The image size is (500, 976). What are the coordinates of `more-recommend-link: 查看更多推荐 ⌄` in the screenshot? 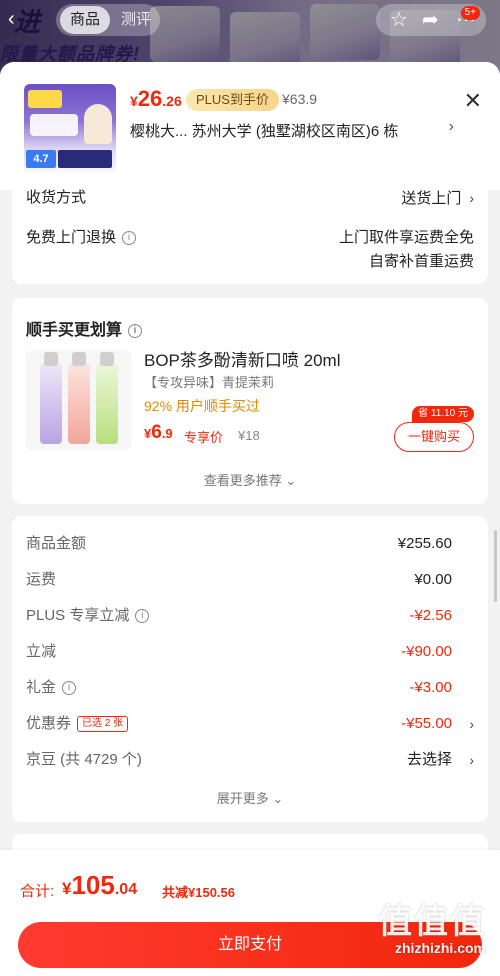 It's located at (250, 479).